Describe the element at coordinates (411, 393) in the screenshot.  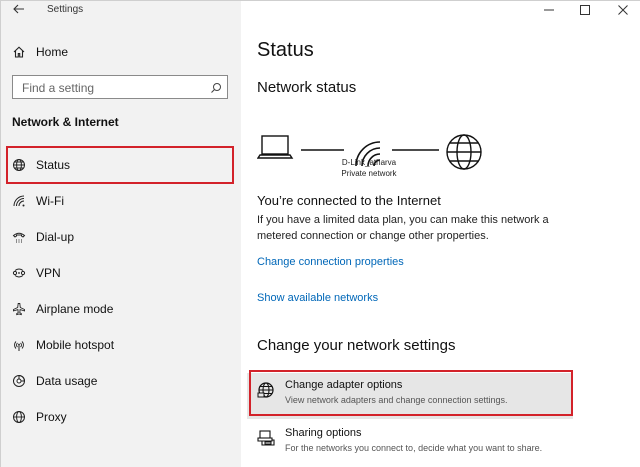
I see `adapter-highlight-box` at that location.